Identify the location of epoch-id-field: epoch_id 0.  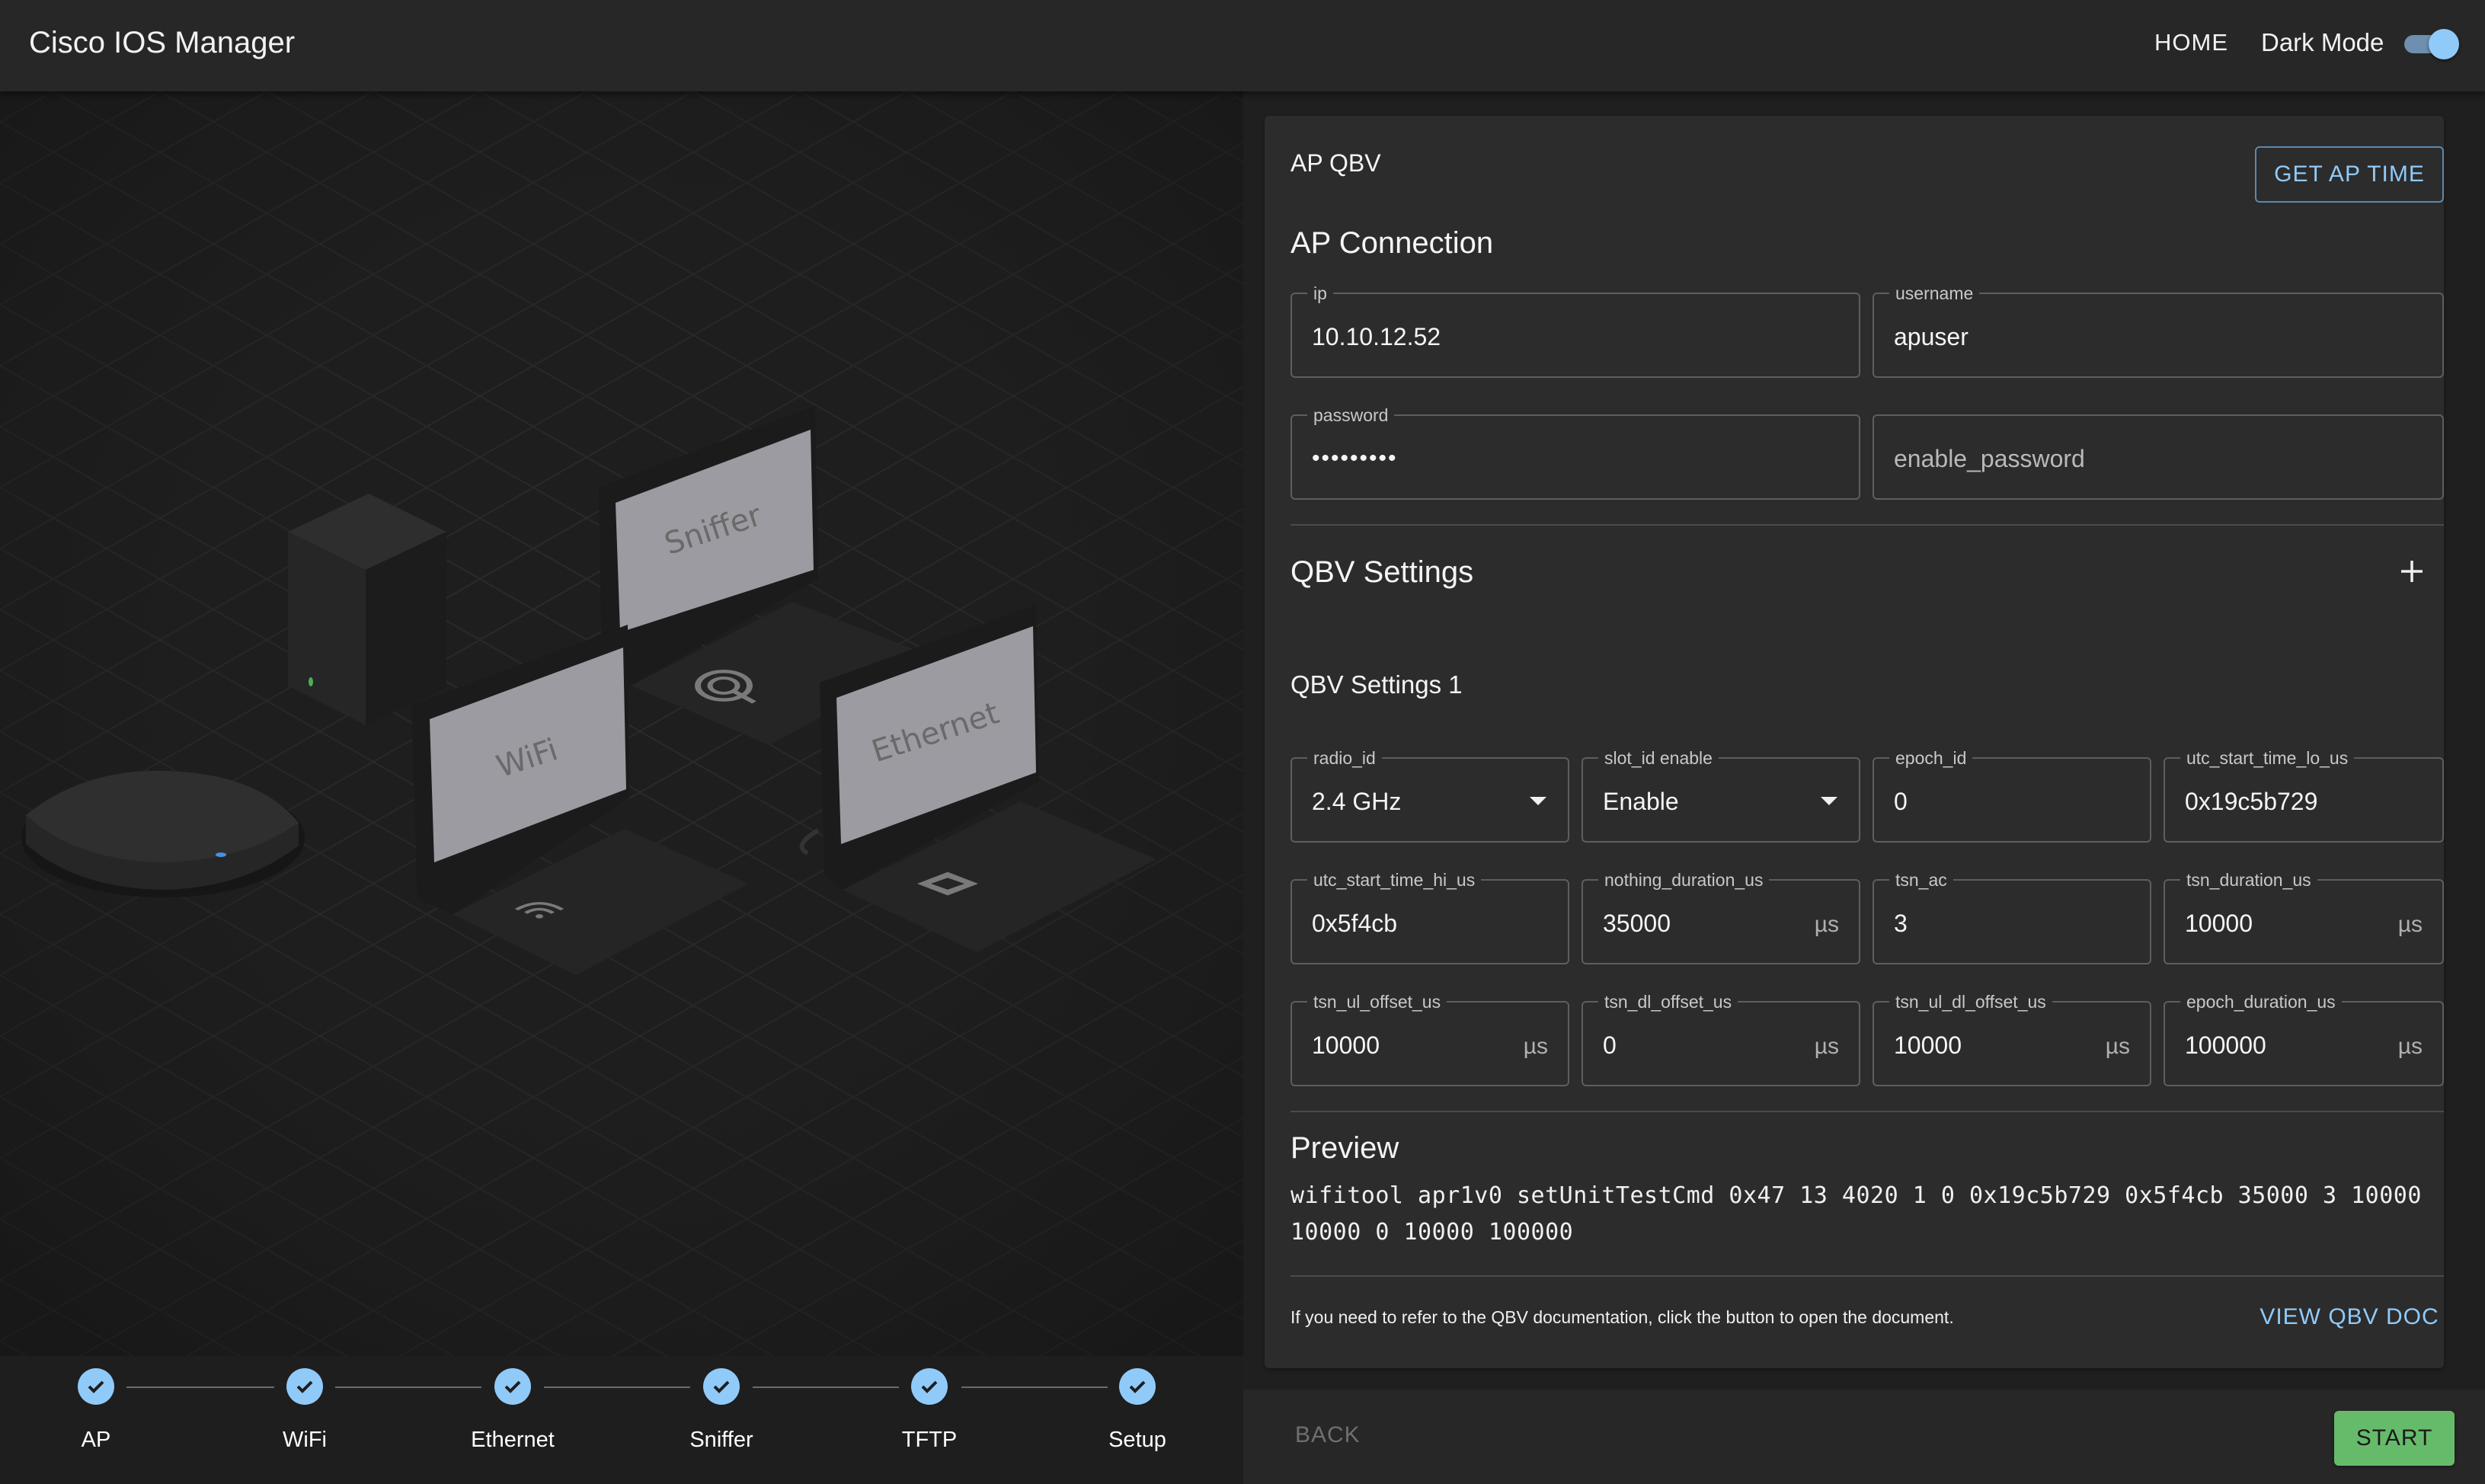
(2012, 795).